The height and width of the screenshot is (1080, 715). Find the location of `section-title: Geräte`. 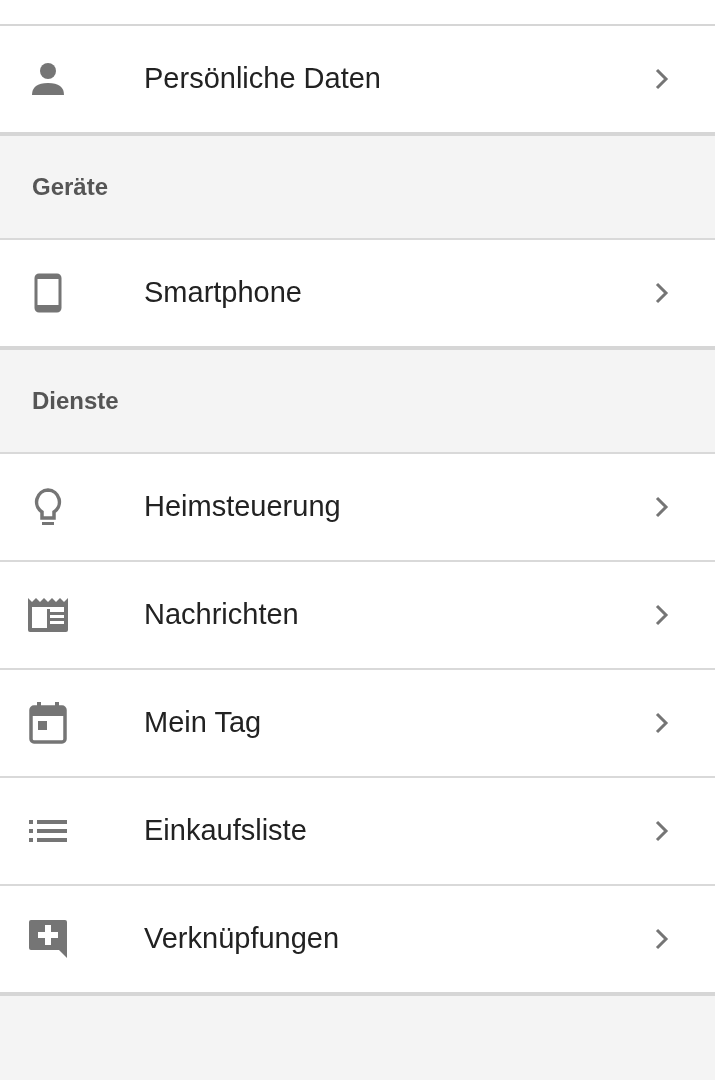

section-title: Geräte is located at coordinates (70, 187).